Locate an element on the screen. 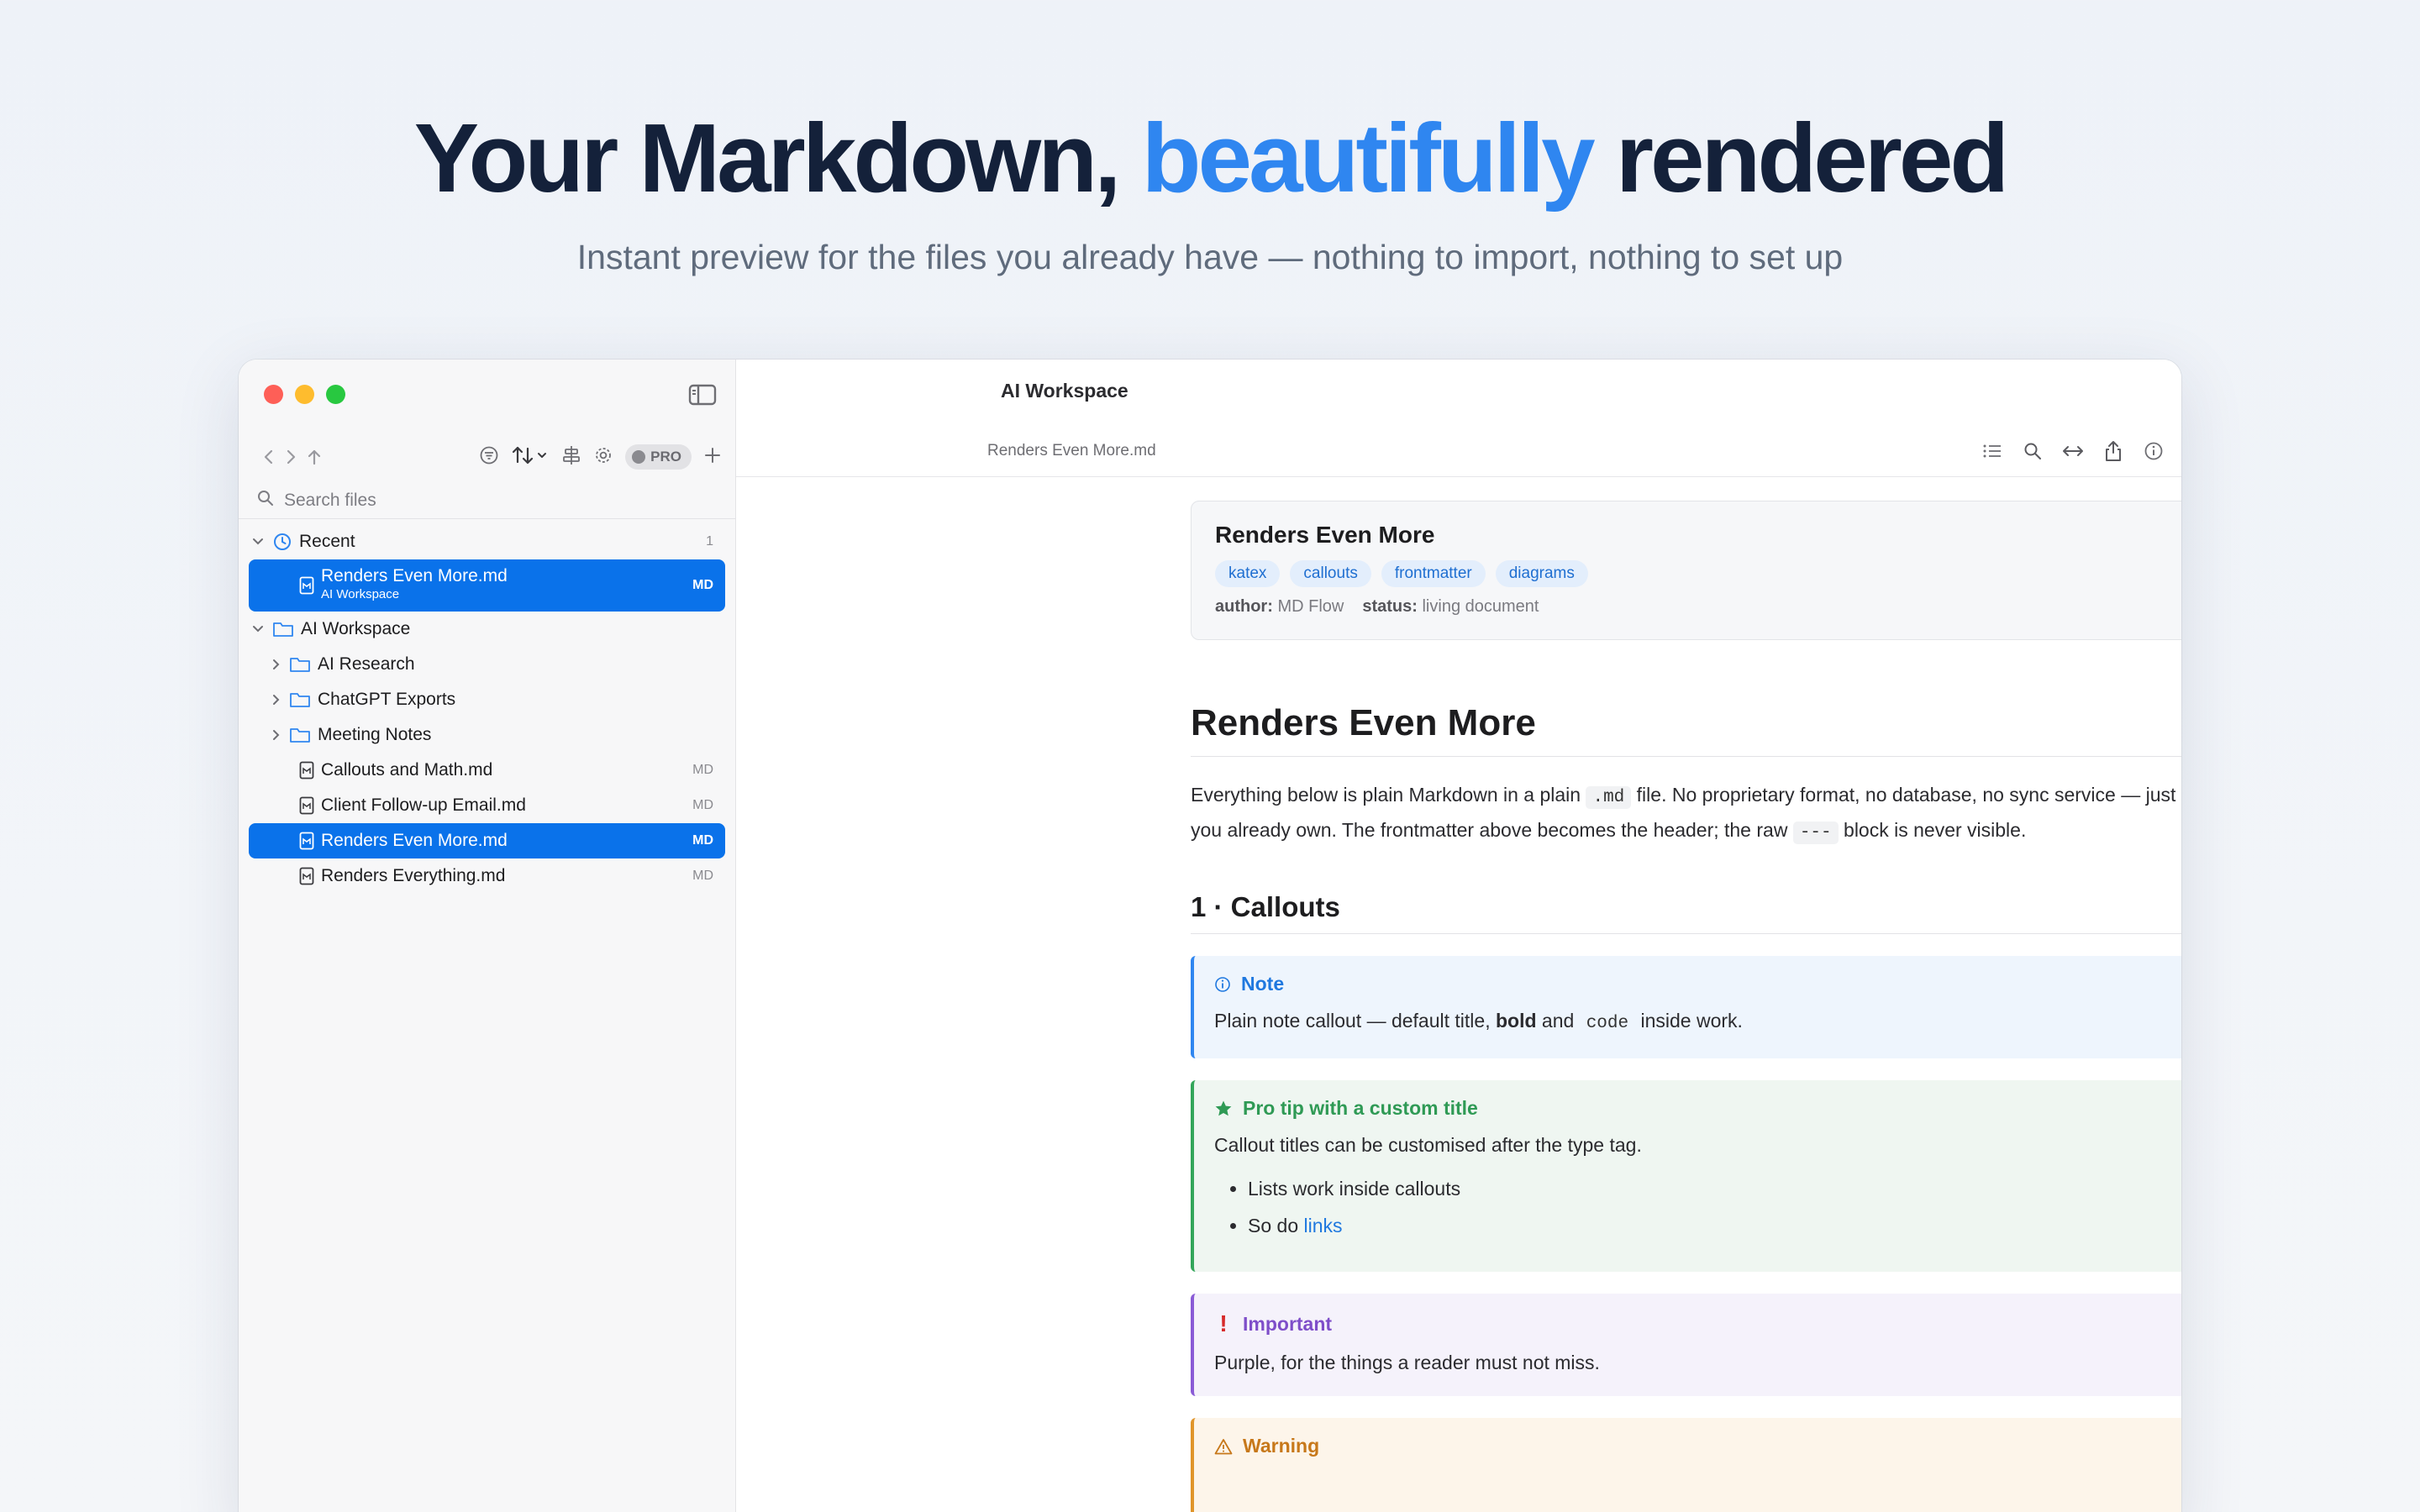  callout-list: Lists work inside callouts So do links is located at coordinates (1697, 1207).